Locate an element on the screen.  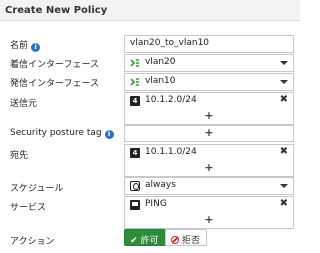
remove-service-button: ✖ is located at coordinates (284, 203).